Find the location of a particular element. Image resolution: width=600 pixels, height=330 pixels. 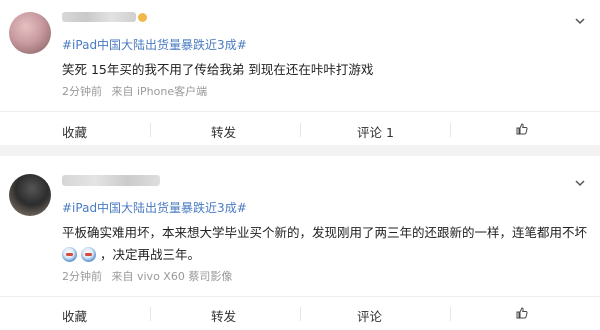

comment-button: 评论 1 is located at coordinates (375, 131).